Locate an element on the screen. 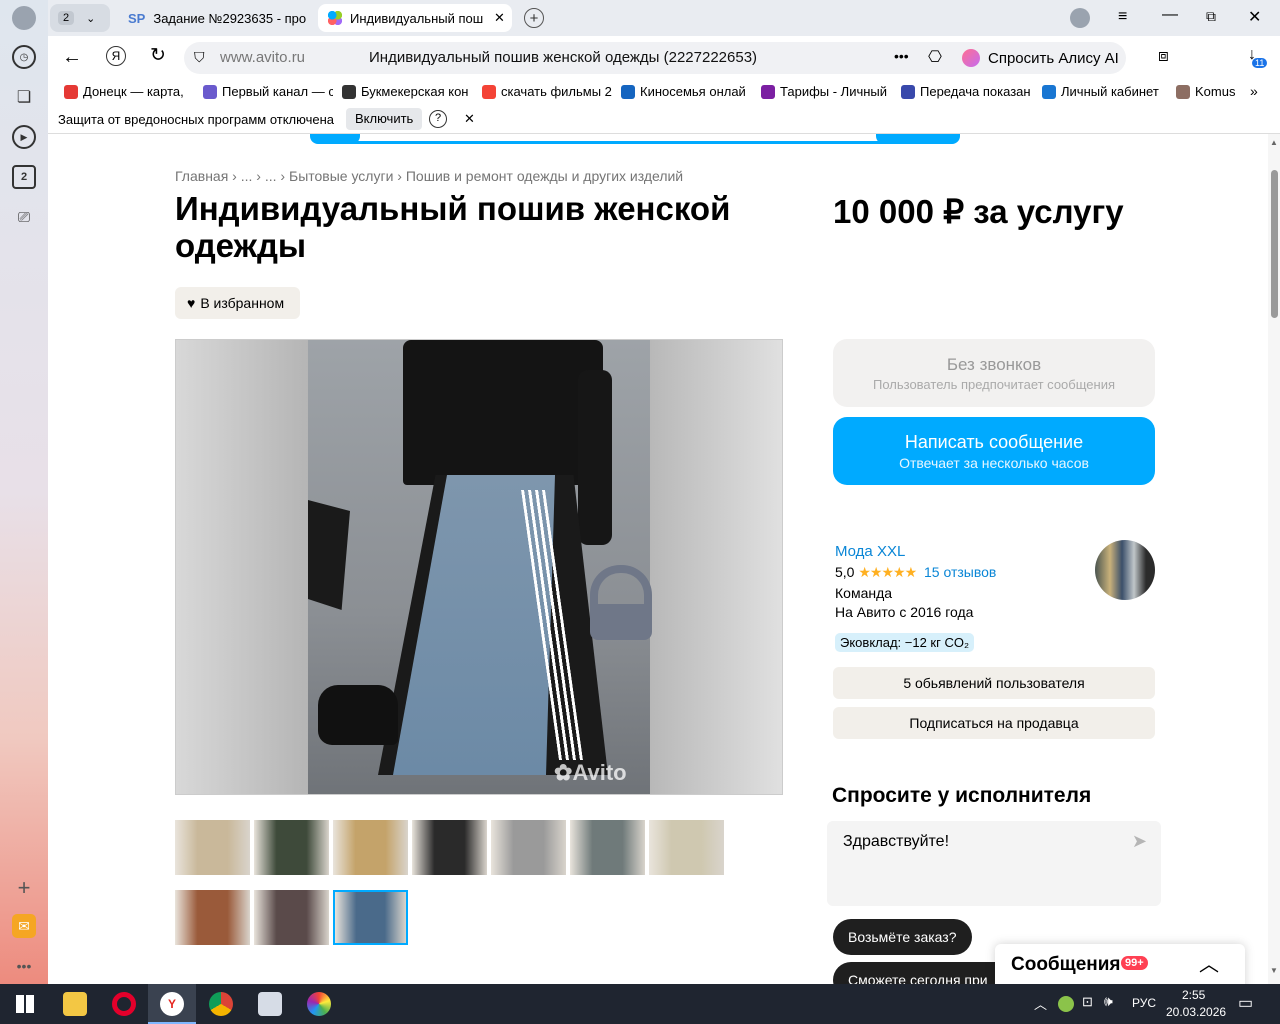  tab-group: 2 ⌄ is located at coordinates (80, 18).